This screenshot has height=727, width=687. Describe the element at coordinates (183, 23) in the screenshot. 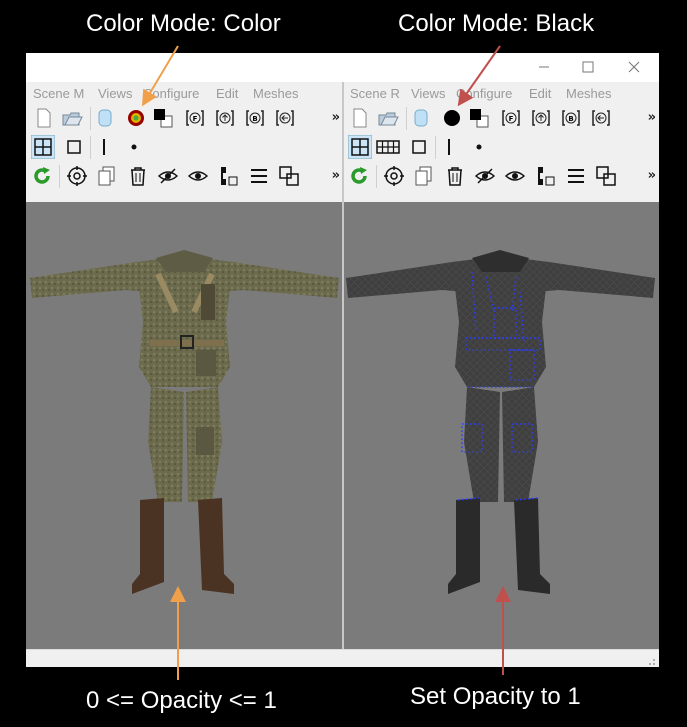

I see `annotation-color-mode-color: Color Mode: Color` at that location.